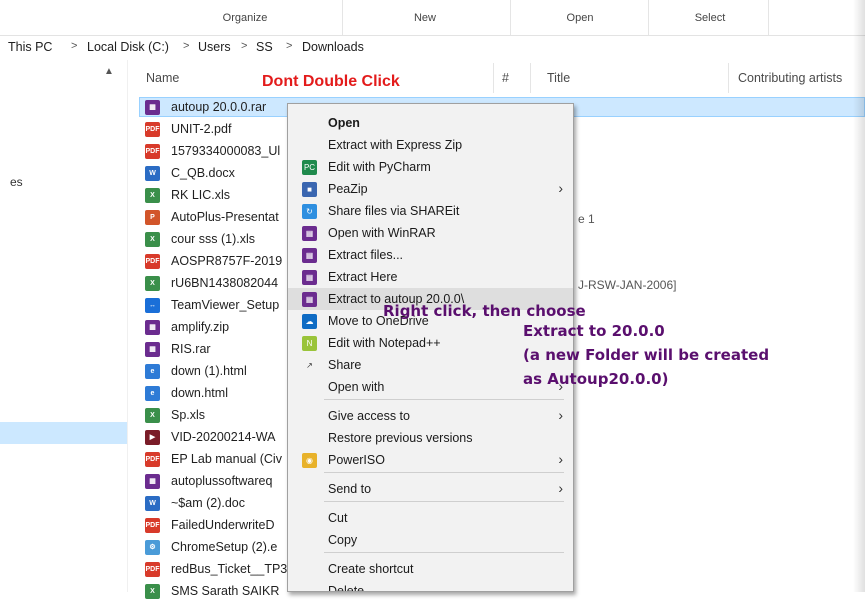 This screenshot has width=865, height=603. What do you see at coordinates (225, 591) in the screenshot?
I see `file-name: SMS Sarath SAIKR` at bounding box center [225, 591].